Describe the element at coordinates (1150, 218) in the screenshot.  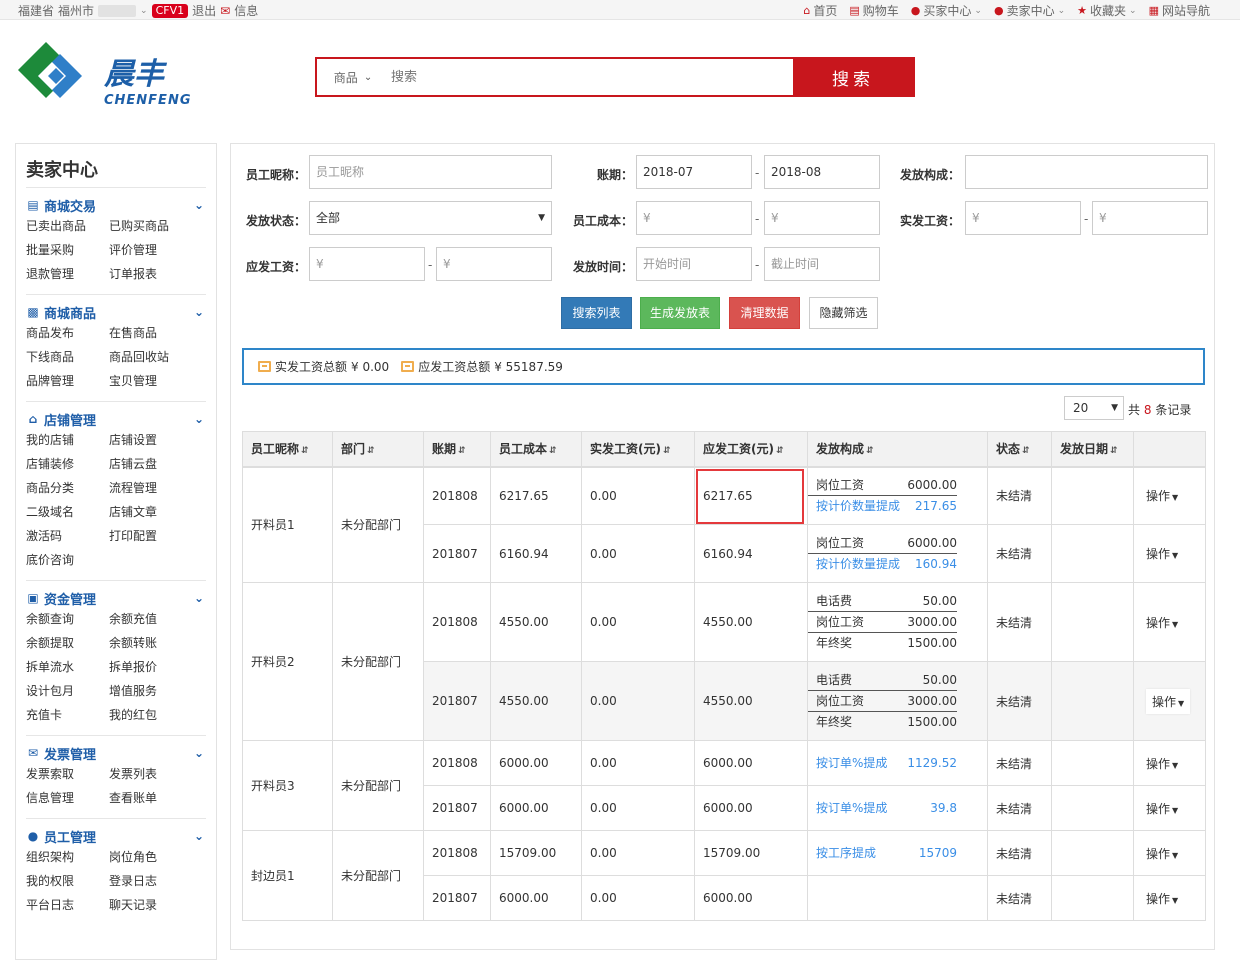
I see `actual-max-input: ¥` at that location.